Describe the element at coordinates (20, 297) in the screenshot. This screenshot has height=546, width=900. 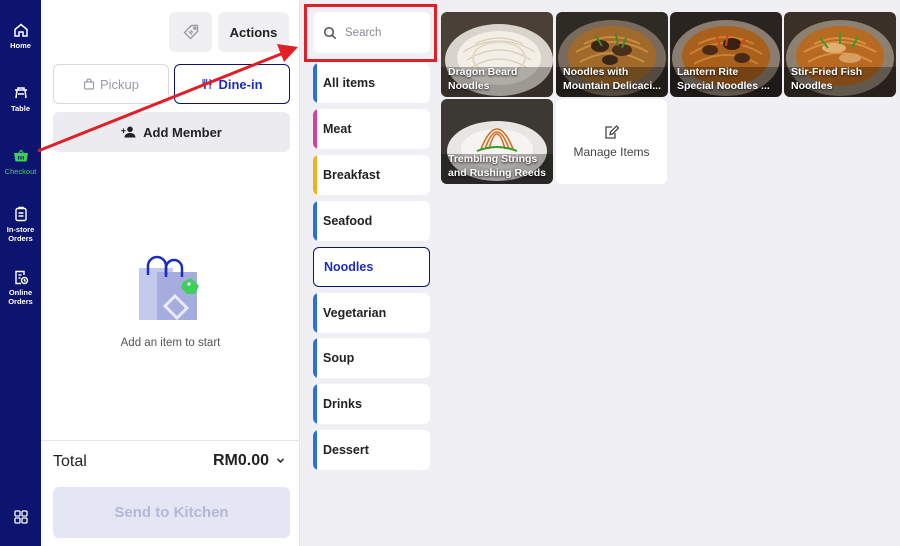
I see `nav-label-online-orders: Online Orders` at that location.